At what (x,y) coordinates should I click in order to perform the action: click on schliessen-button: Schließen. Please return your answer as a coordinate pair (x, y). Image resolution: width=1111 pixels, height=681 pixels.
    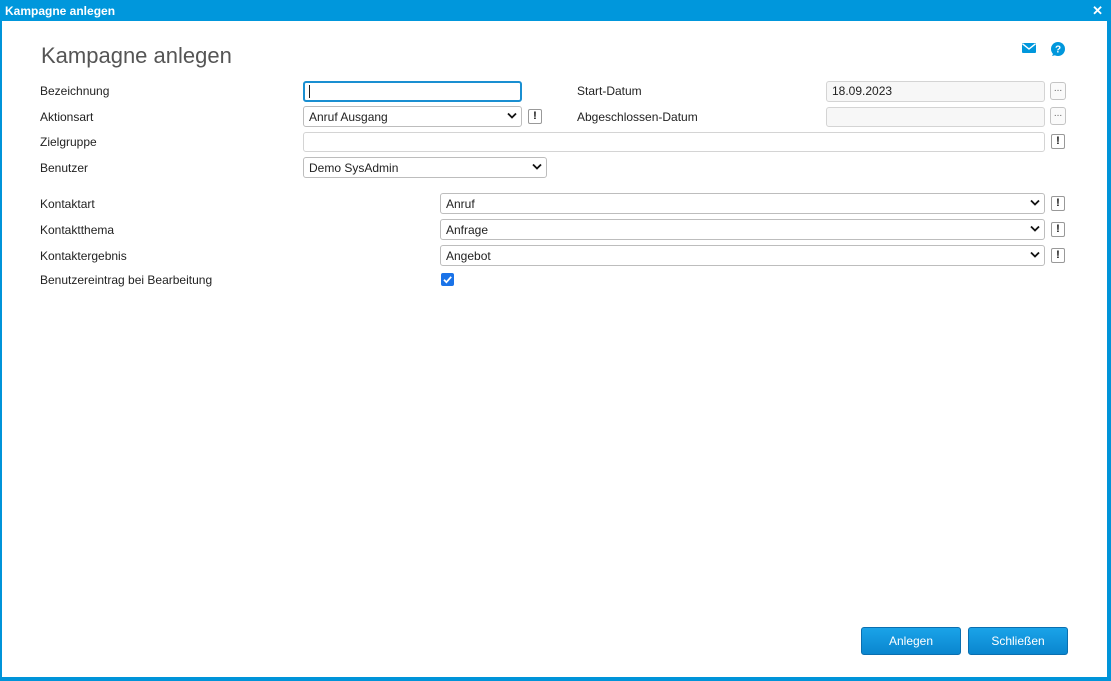
    Looking at the image, I should click on (1018, 641).